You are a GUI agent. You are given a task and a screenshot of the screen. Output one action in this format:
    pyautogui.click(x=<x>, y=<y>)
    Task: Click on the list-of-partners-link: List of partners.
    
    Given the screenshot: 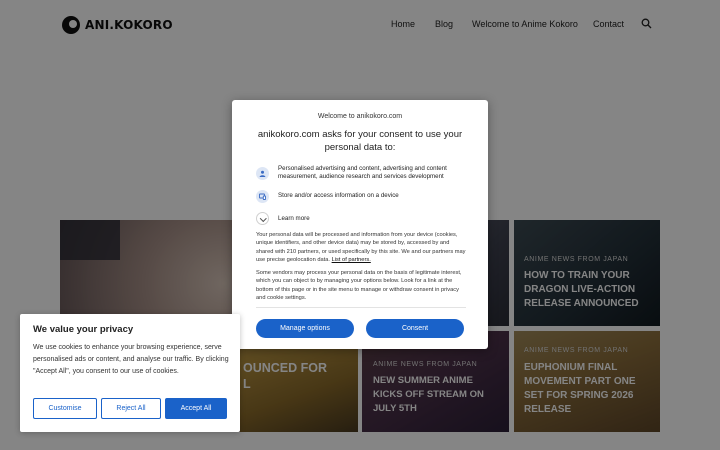 What is the action you would take?
    pyautogui.click(x=351, y=260)
    